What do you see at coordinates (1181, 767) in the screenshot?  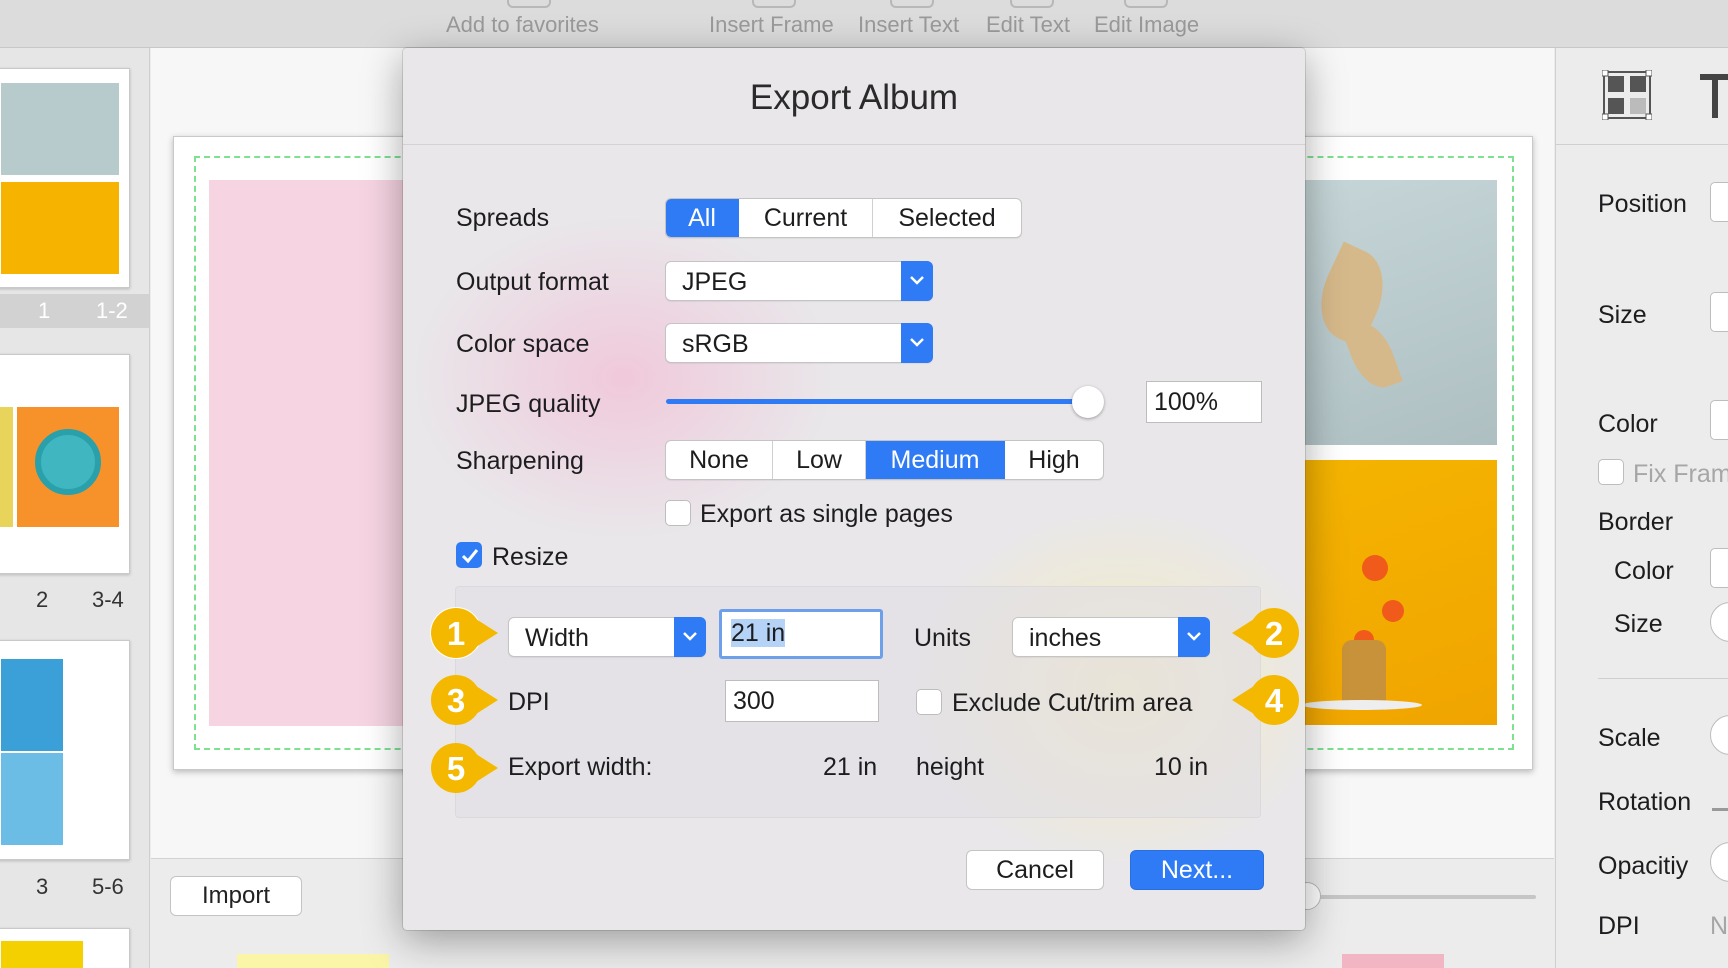 I see `export-height-value: 10 in` at bounding box center [1181, 767].